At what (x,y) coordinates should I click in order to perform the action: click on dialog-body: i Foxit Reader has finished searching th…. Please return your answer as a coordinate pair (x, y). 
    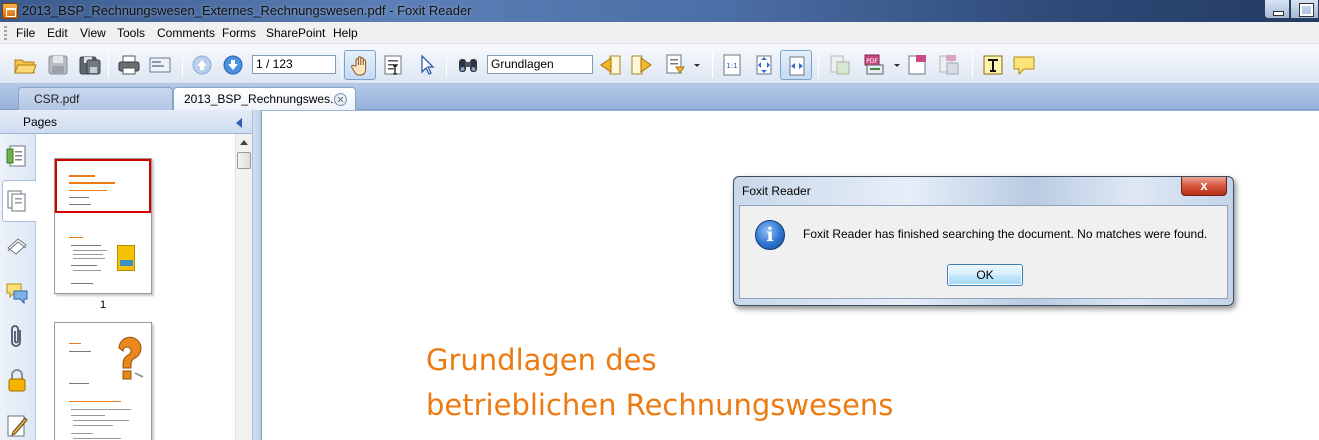
    Looking at the image, I should click on (983, 252).